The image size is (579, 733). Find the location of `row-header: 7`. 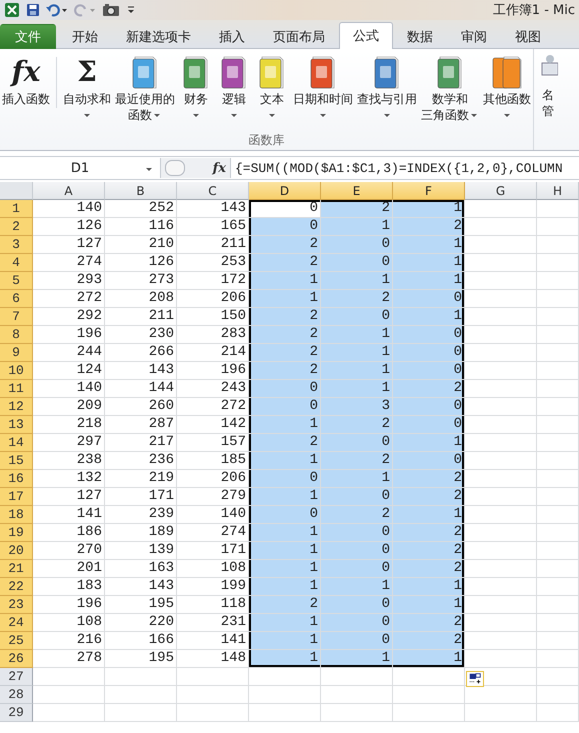

row-header: 7 is located at coordinates (16, 317).